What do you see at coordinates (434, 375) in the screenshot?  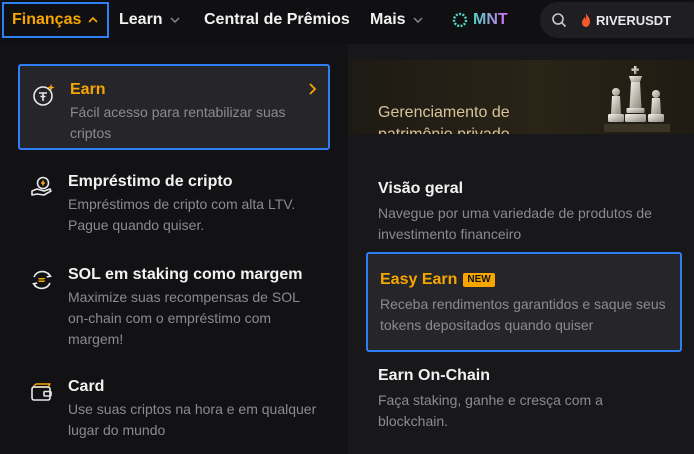 I see `menu-item-title: Earn On-Chain` at bounding box center [434, 375].